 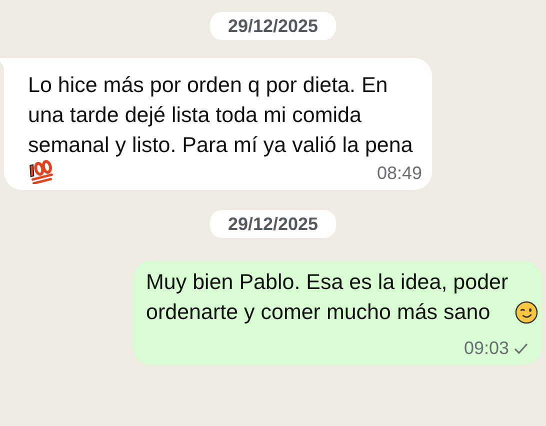 I want to click on message-text: Lo hice más por orden q por dieta. En una tarde dejé lista toda mi comida semanal y listo. Para mí ya valió la pena, so click(x=221, y=115).